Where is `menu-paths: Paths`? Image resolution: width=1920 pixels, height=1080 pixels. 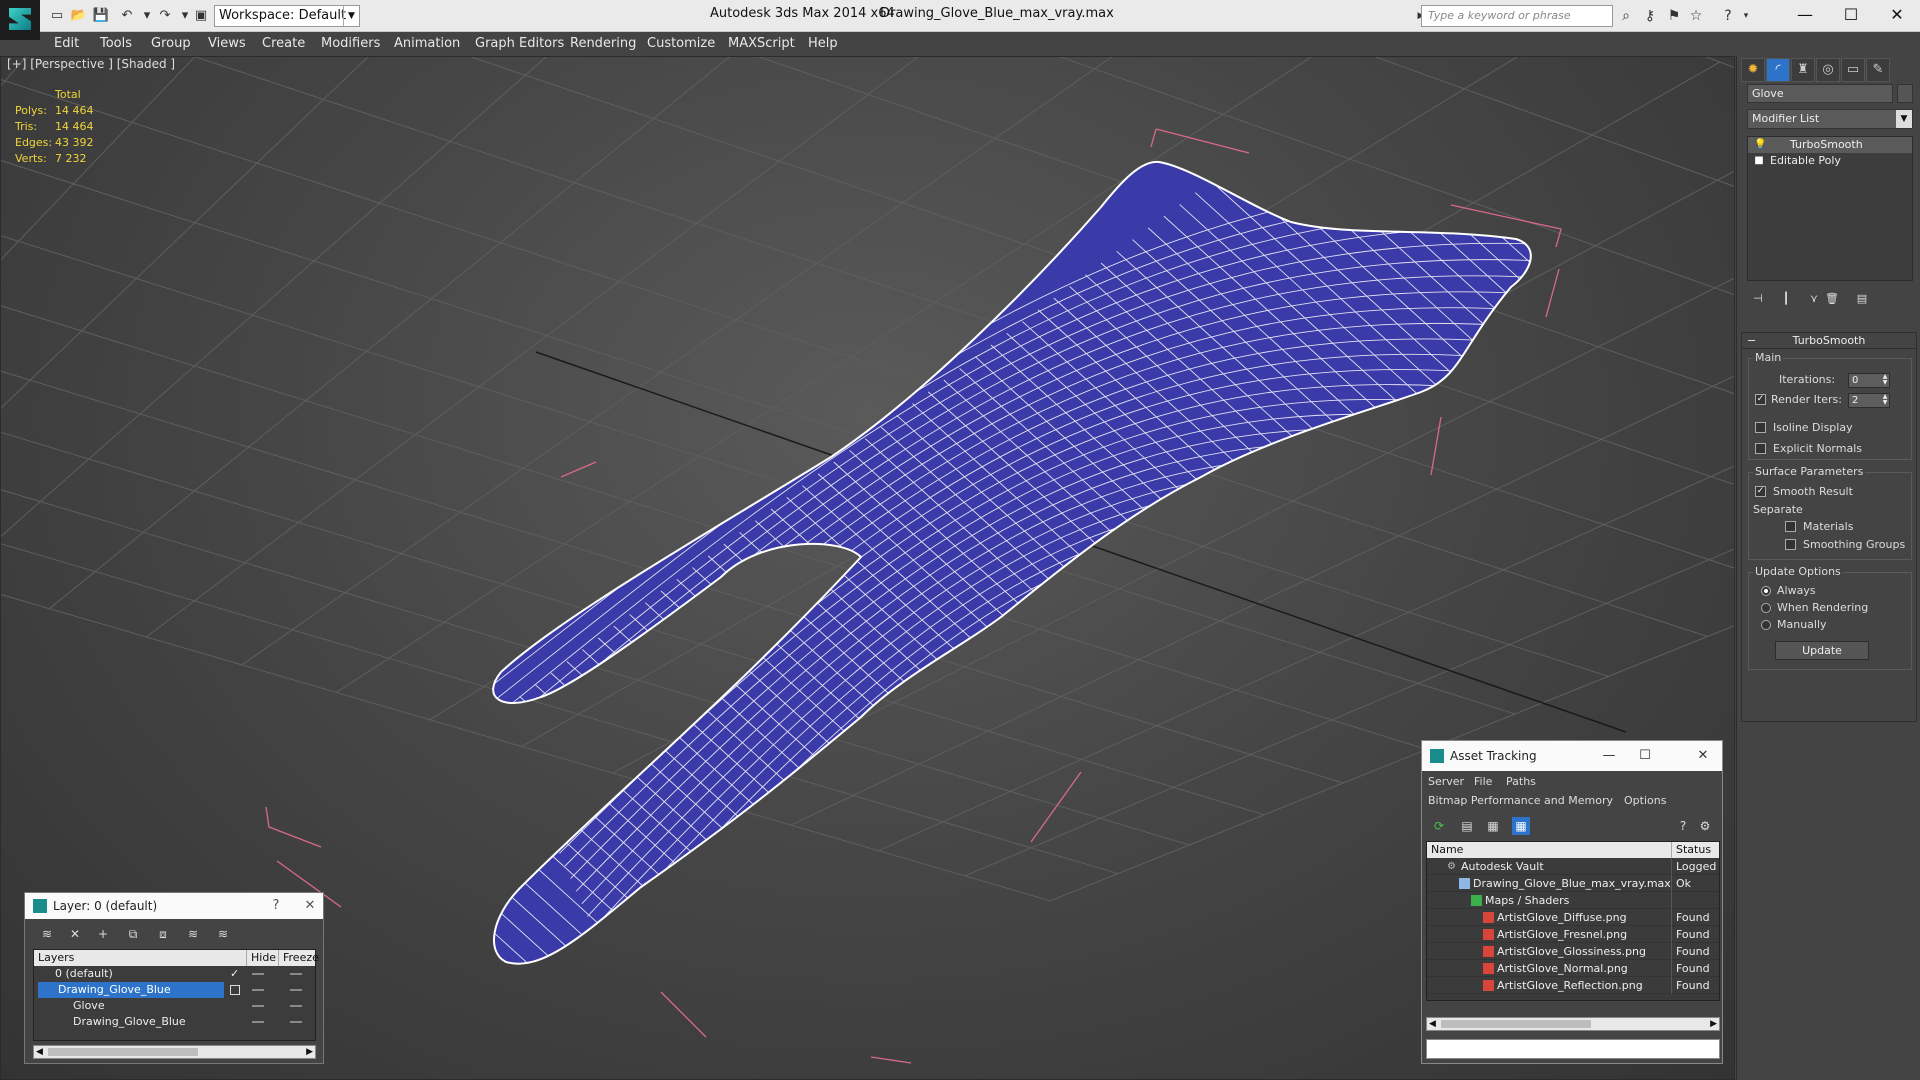
menu-paths: Paths is located at coordinates (1521, 781).